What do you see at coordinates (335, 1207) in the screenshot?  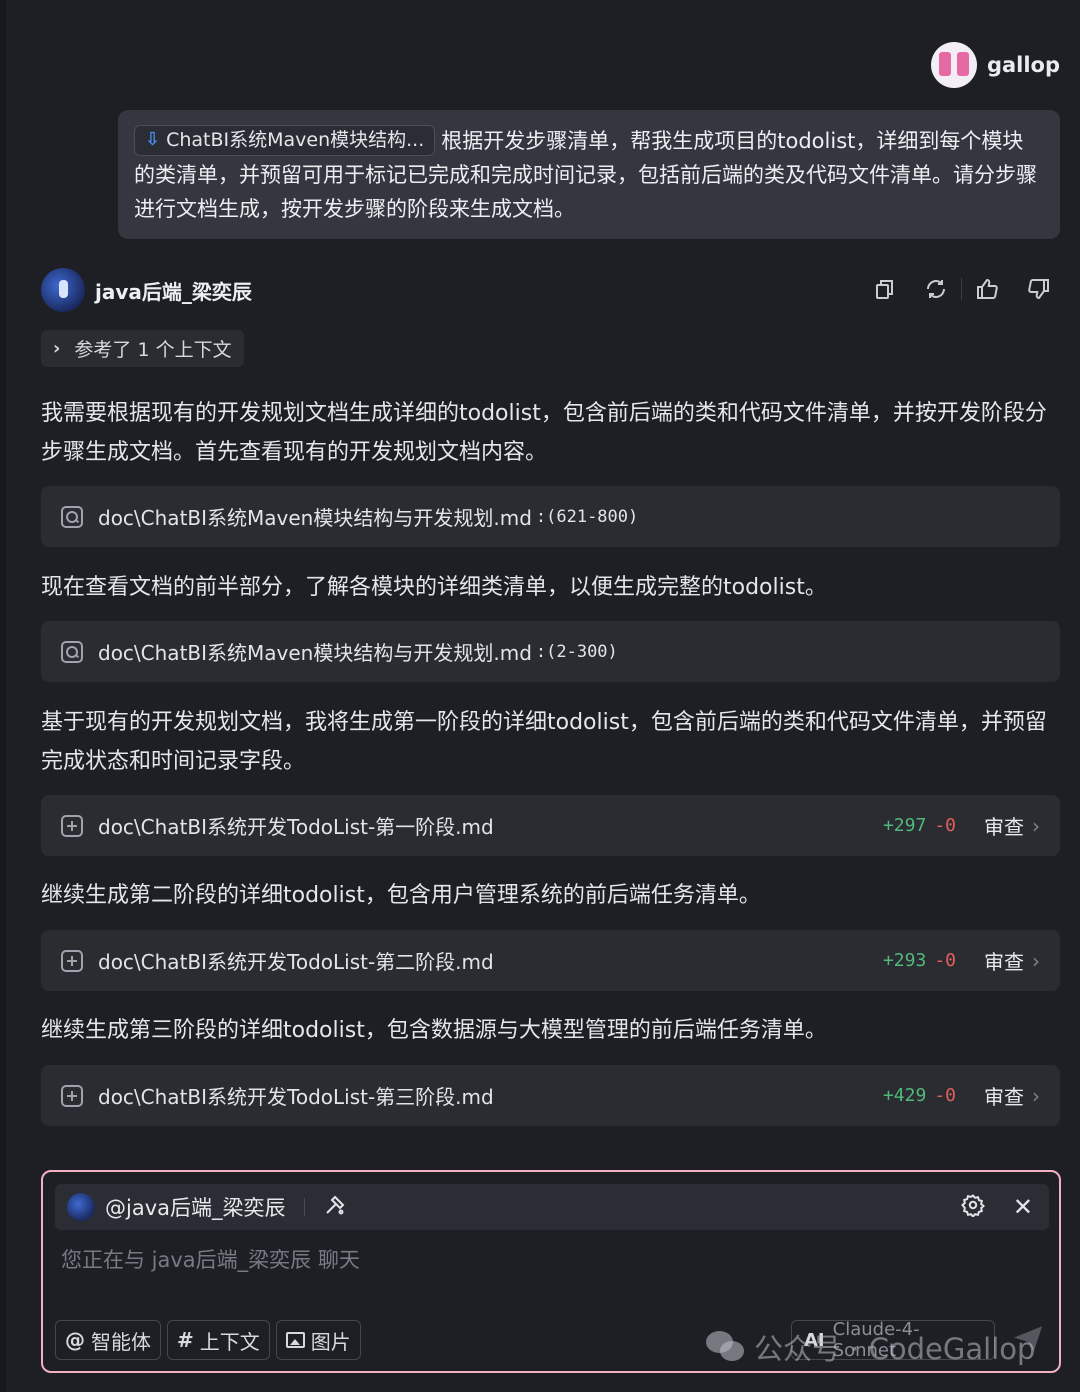 I see `tools-hammer-icon` at bounding box center [335, 1207].